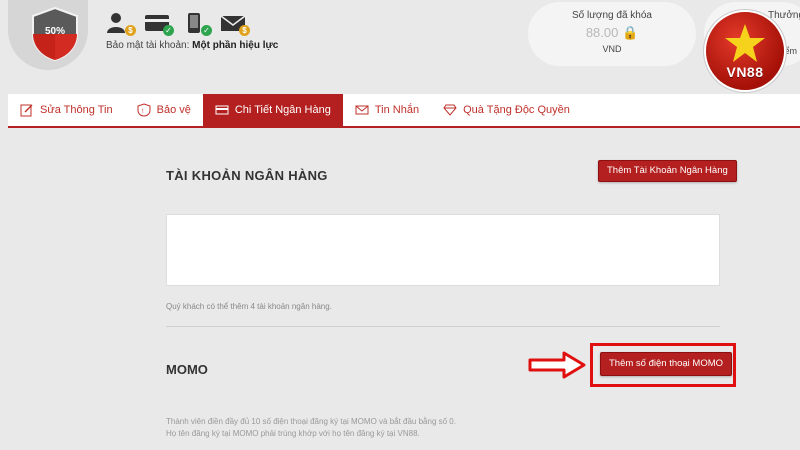  What do you see at coordinates (784, 15) in the screenshot?
I see `reward-label: Thưởng` at bounding box center [784, 15].